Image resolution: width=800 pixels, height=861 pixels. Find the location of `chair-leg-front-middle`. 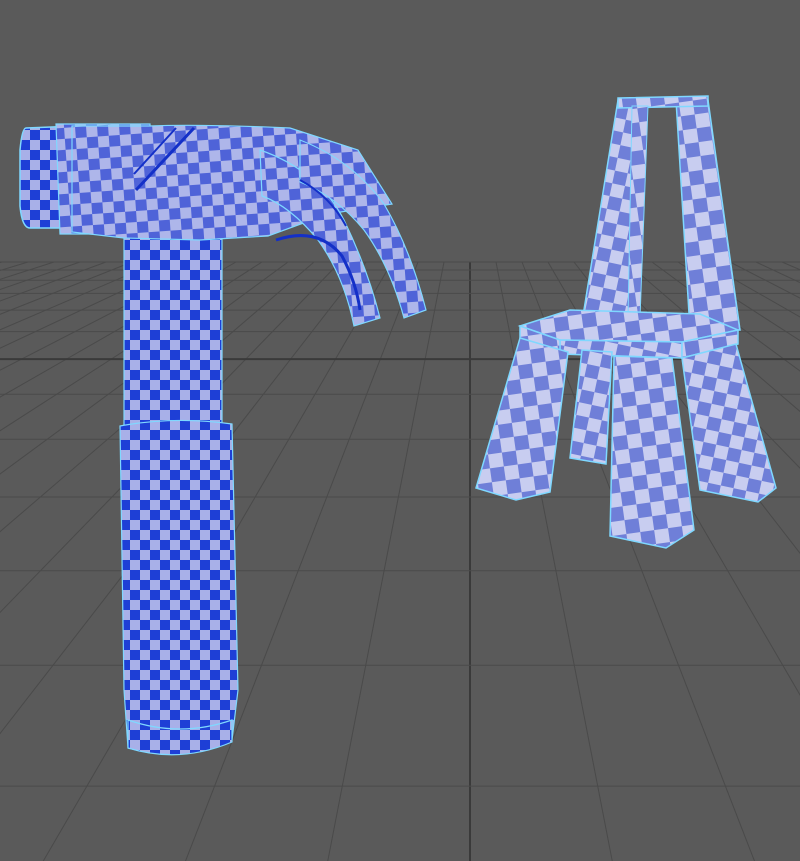

chair-leg-front-middle is located at coordinates (652, 452).